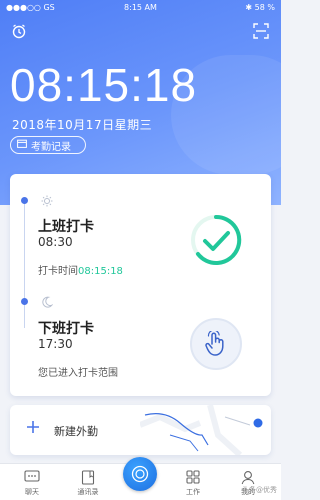 The width and height of the screenshot is (320, 500). I want to click on attendance-records-button: 考勤记录, so click(48, 145).